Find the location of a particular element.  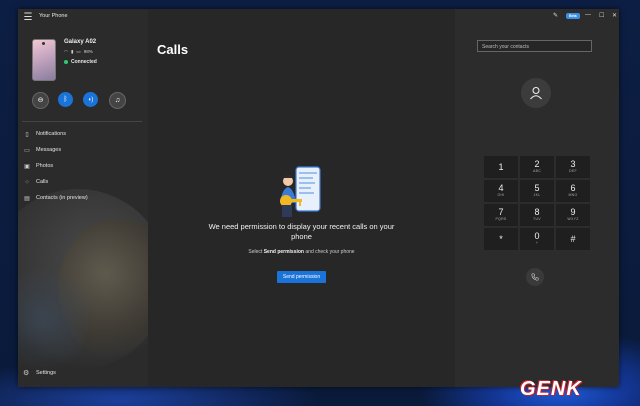

sidebar-item-photos: ▣ Photos is located at coordinates (83, 166).